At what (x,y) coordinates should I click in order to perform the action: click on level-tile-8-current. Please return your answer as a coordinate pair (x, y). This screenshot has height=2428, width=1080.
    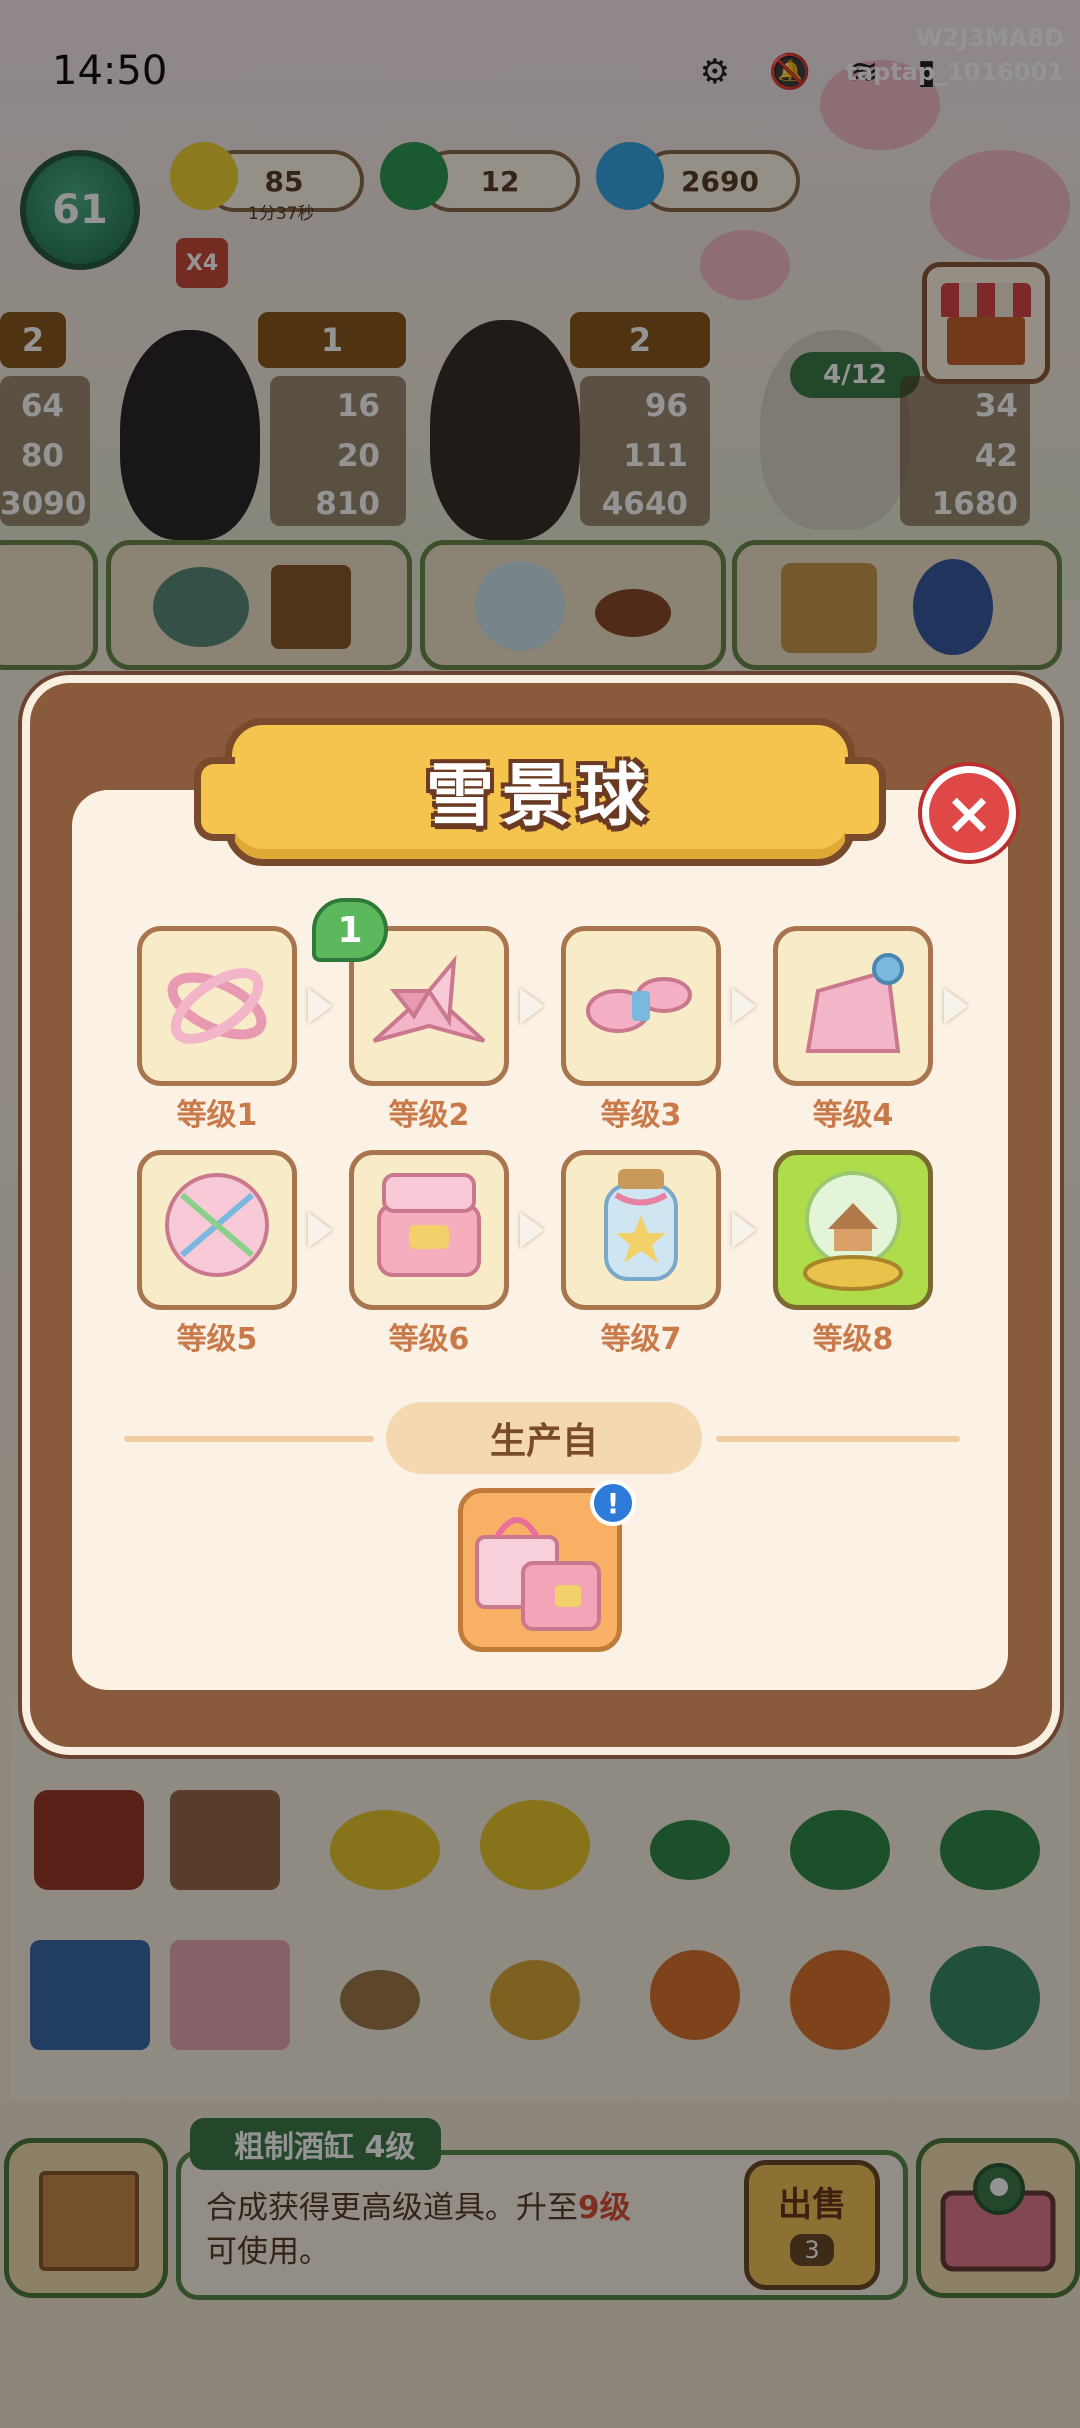
    Looking at the image, I should click on (853, 1230).